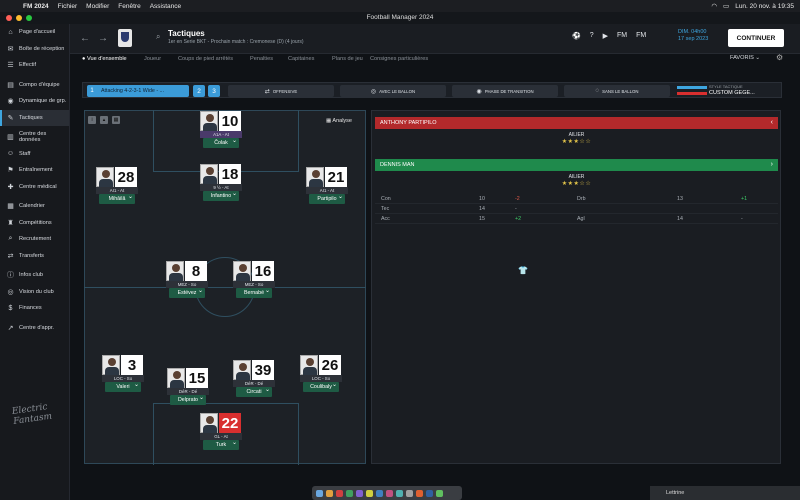 Image resolution: width=800 pixels, height=500 pixels. I want to click on player-token: 28 AI1 - At Mihăilă, so click(118, 189).